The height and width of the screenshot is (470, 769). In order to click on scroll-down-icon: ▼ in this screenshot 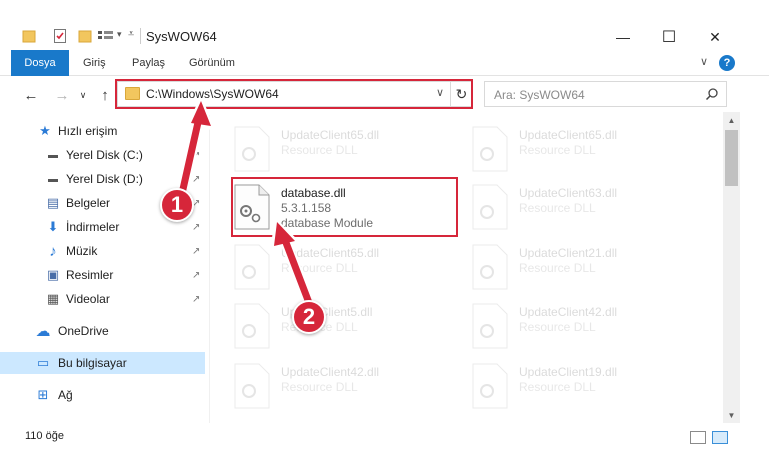, I will do `click(731, 415)`.